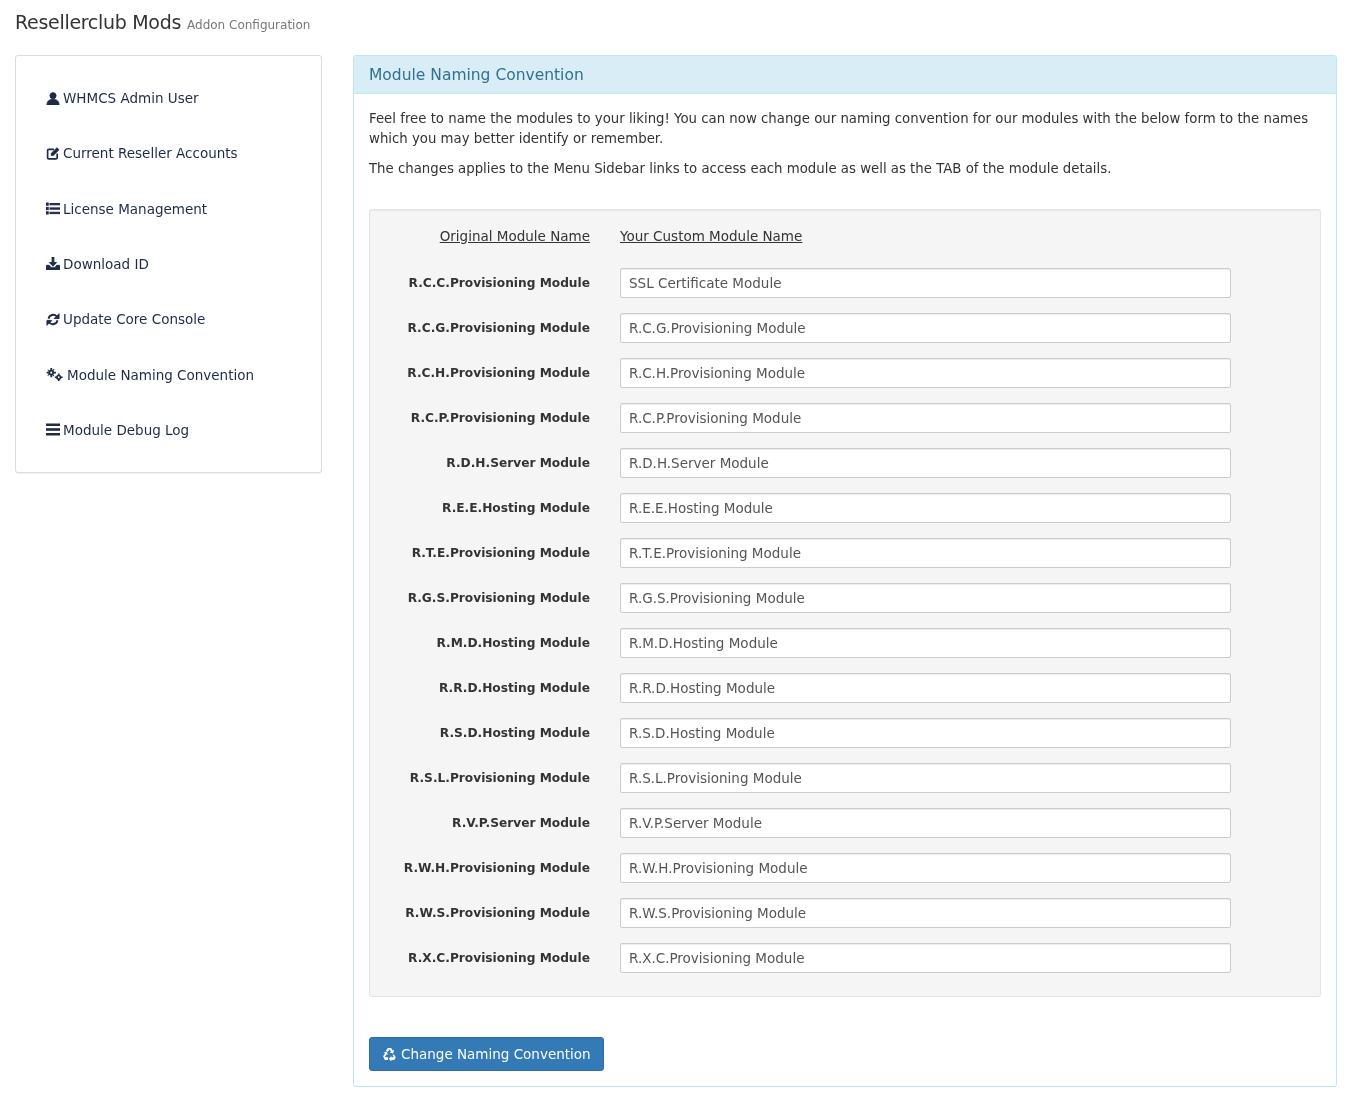  Describe the element at coordinates (142, 153) in the screenshot. I see `sidebar-link: Current Reseller Accounts` at that location.